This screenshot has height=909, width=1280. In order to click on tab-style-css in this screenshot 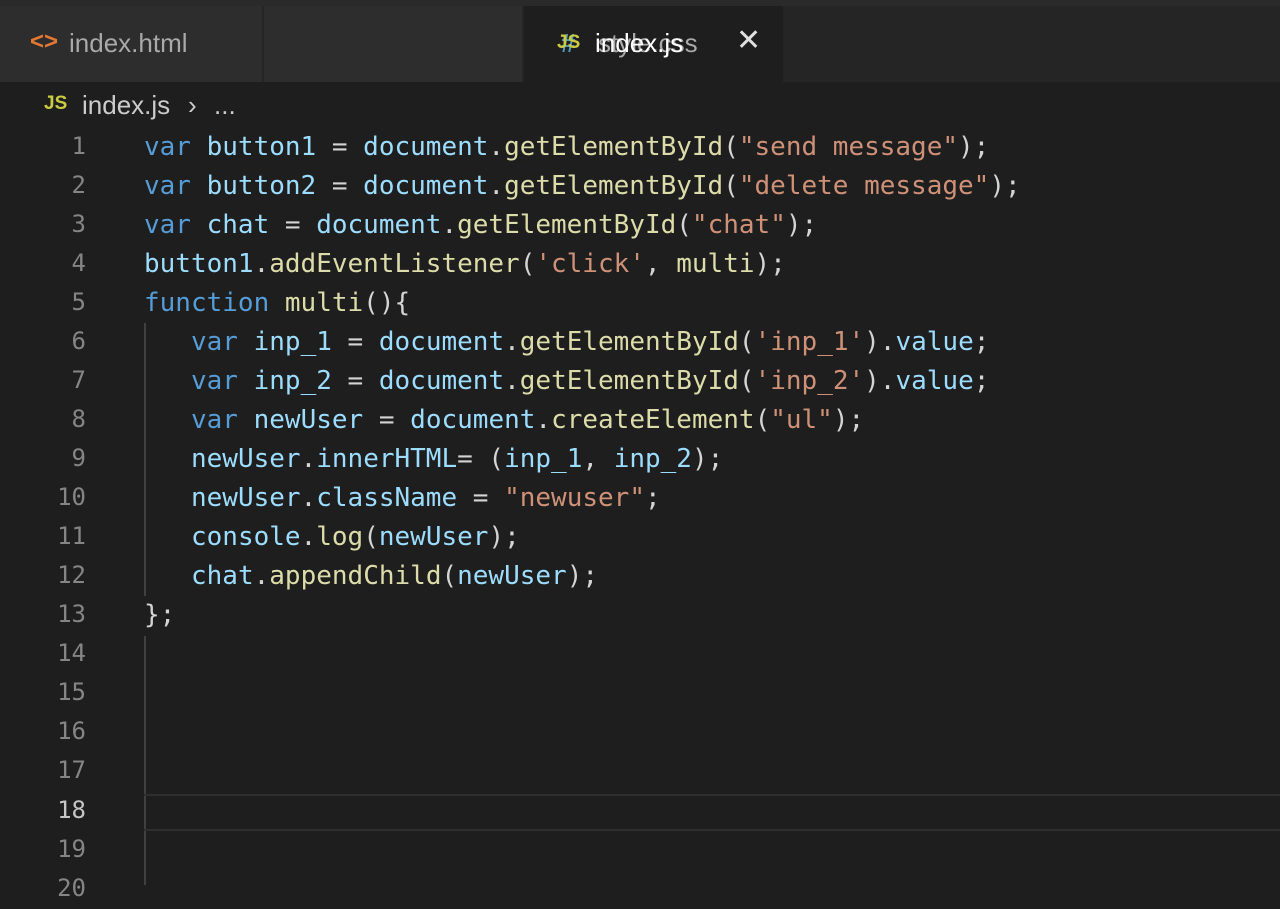, I will do `click(393, 44)`.